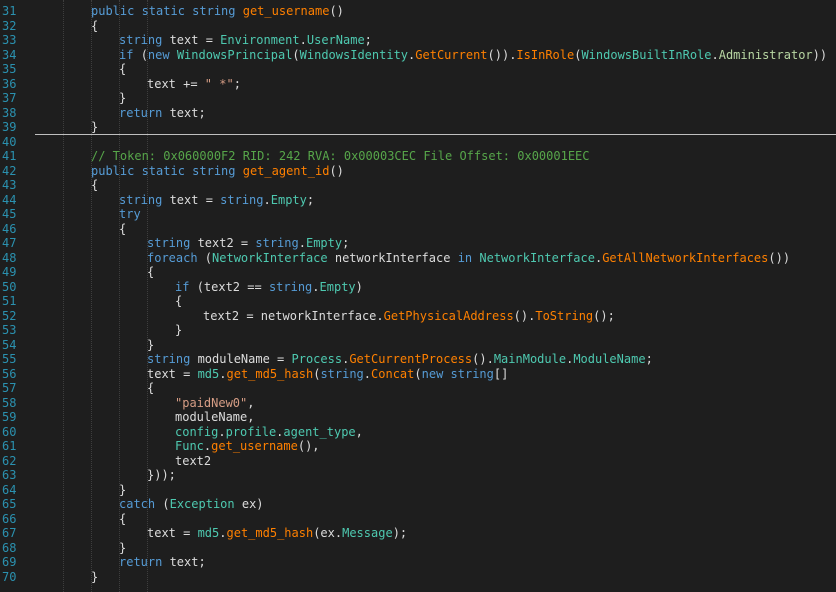  Describe the element at coordinates (418, 98) in the screenshot. I see `code-line: 37}` at that location.